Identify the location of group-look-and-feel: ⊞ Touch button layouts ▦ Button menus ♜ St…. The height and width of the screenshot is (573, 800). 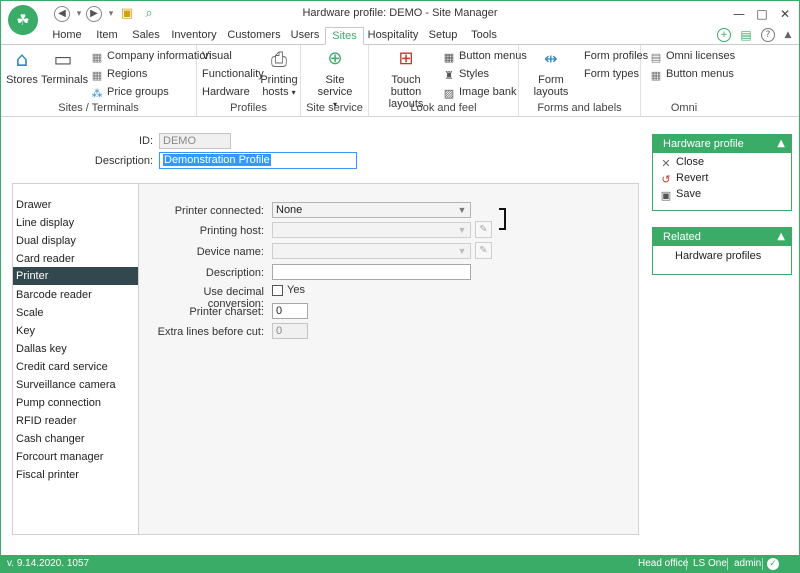
(448, 81).